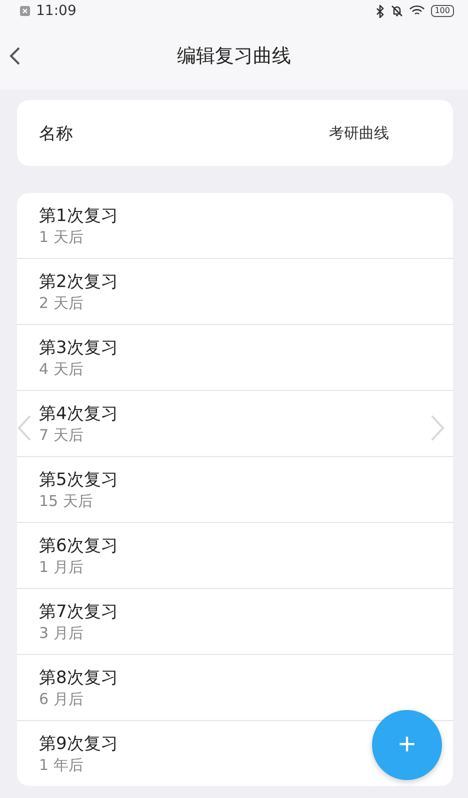  I want to click on battery-indicator: 100, so click(442, 11).